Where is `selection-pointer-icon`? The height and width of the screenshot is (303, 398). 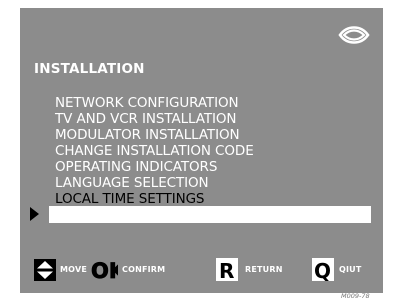
selection-pointer-icon is located at coordinates (34, 214).